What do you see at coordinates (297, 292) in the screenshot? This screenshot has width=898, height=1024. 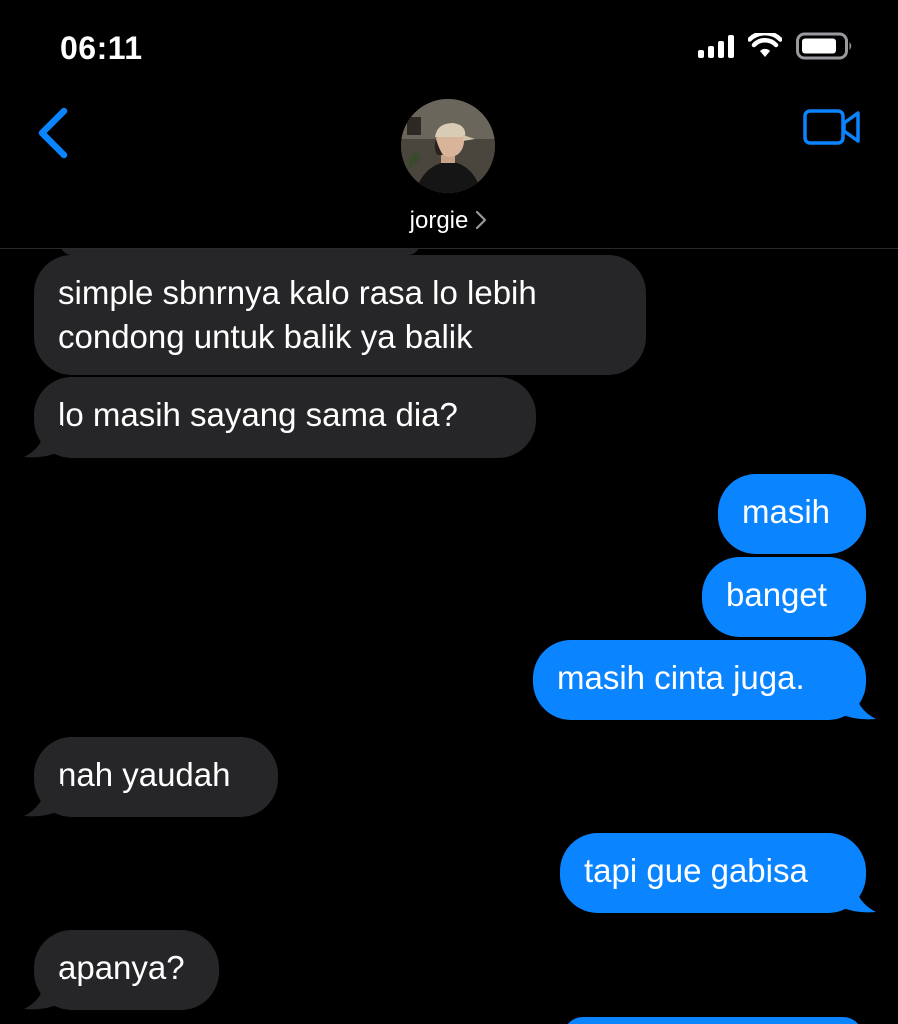 I see `message-text-line: simple sbnrnya kalo rasa lo lebih` at bounding box center [297, 292].